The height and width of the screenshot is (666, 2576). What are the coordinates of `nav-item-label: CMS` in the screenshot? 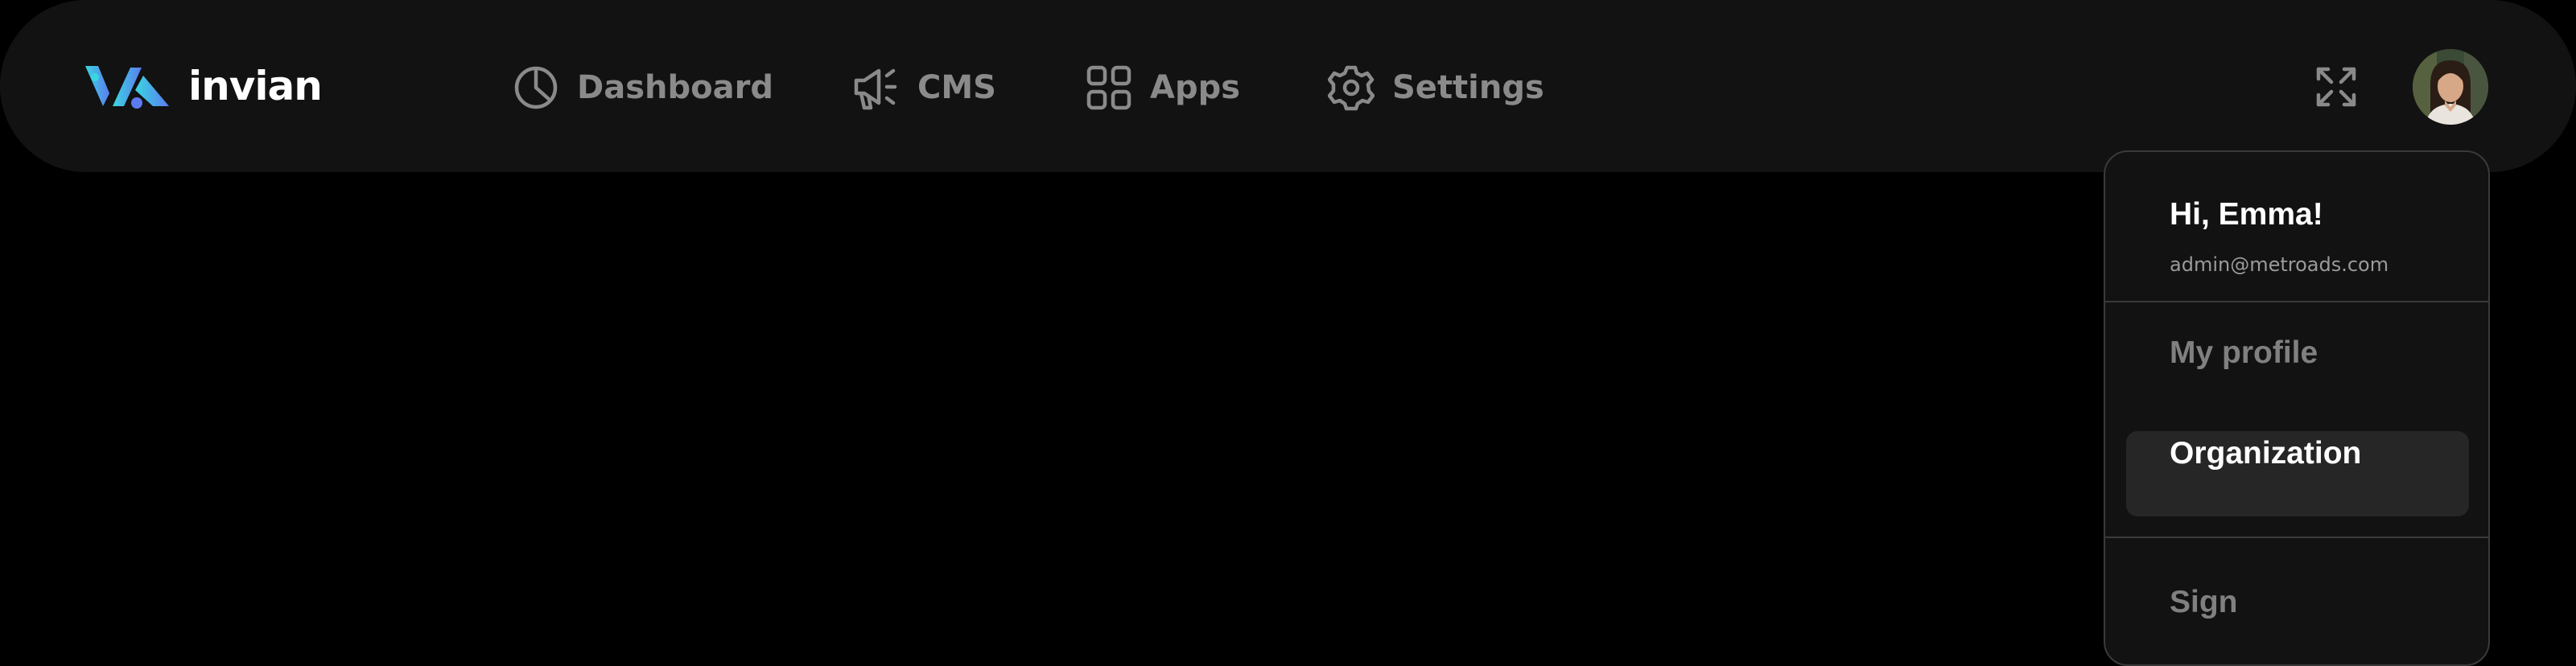 It's located at (956, 87).